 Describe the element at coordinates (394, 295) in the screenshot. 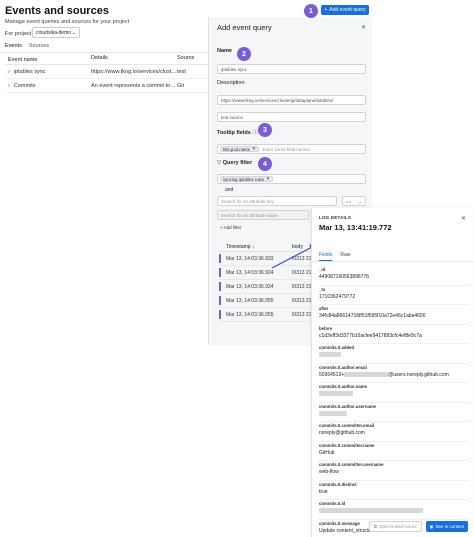

I see `list-item: _ts 1710362479772` at that location.